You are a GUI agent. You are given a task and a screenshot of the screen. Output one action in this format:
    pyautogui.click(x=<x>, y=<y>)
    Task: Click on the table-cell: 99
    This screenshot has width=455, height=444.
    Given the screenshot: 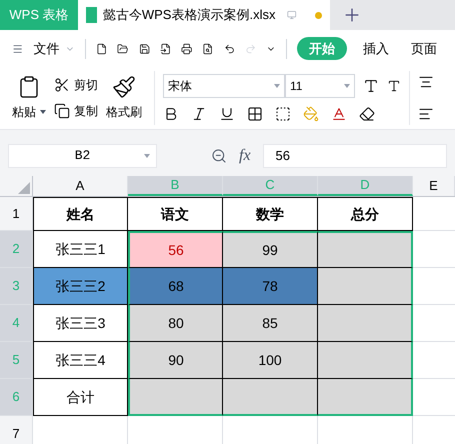 What is the action you would take?
    pyautogui.click(x=270, y=249)
    